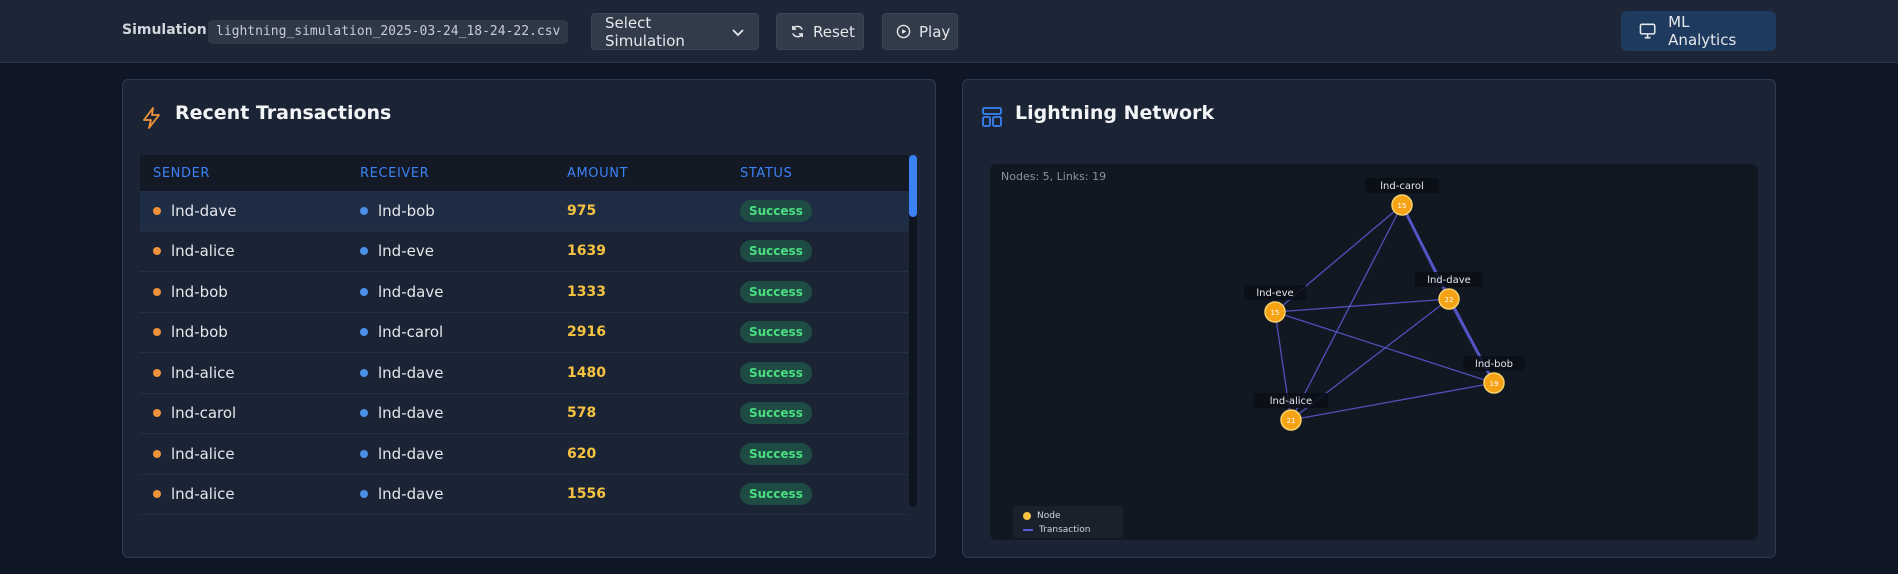 The height and width of the screenshot is (574, 1898). Describe the element at coordinates (586, 332) in the screenshot. I see `amount-cell: 2916` at that location.